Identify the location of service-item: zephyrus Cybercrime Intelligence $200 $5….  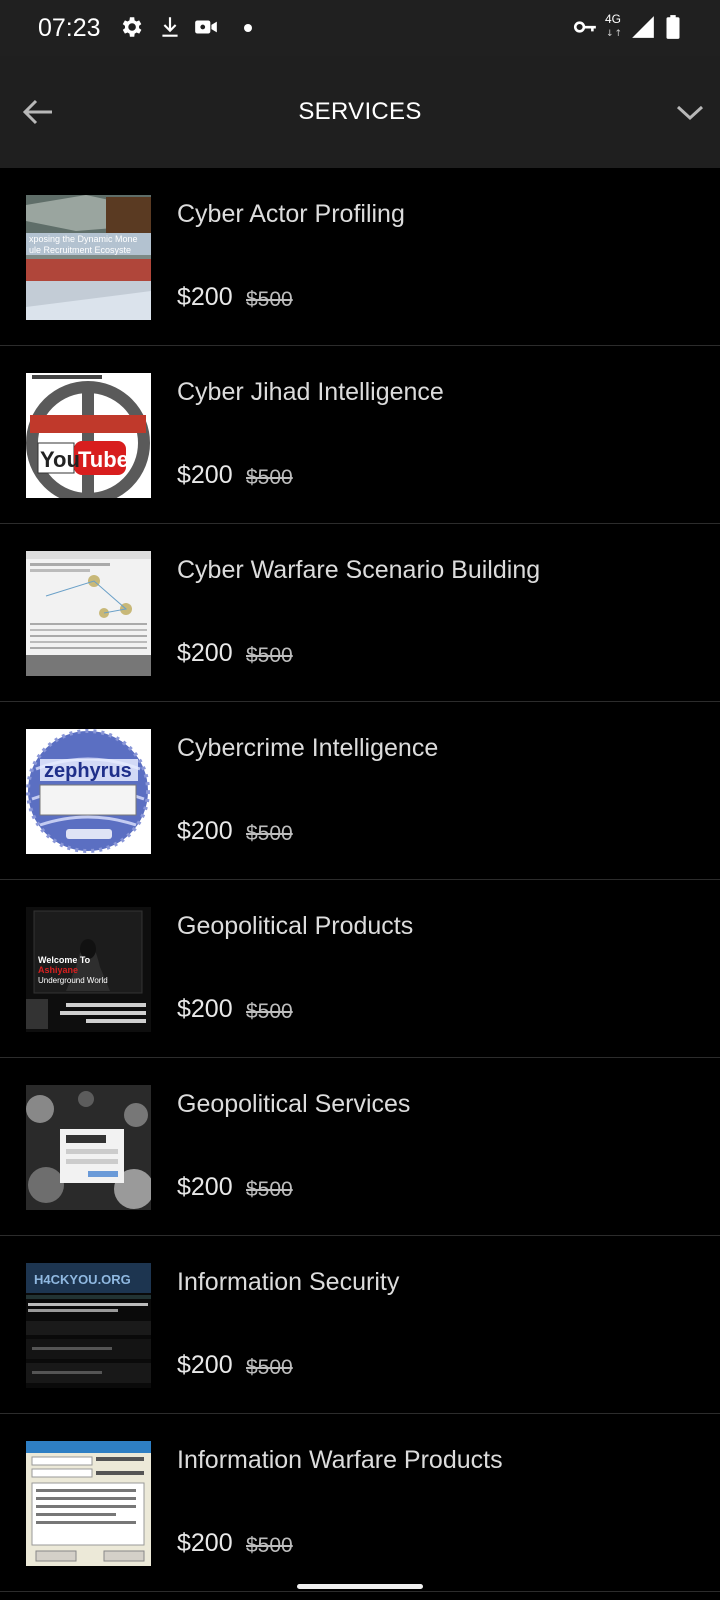
(360, 791).